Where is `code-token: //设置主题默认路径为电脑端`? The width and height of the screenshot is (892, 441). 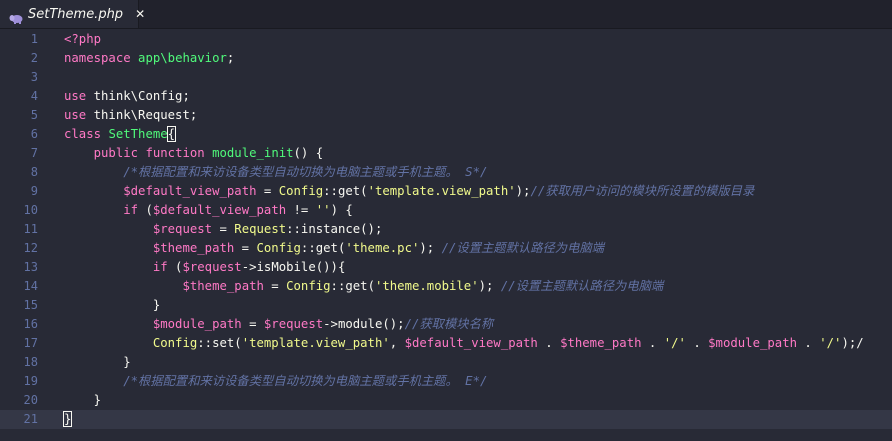 code-token: //设置主题默认路径为电脑端 is located at coordinates (582, 286).